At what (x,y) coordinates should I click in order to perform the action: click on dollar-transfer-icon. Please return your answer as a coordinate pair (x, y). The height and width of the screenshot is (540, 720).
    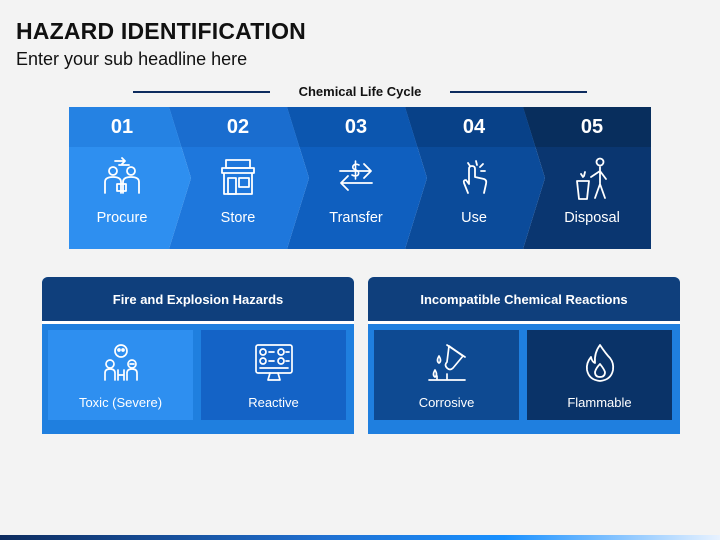
    Looking at the image, I should click on (356, 177).